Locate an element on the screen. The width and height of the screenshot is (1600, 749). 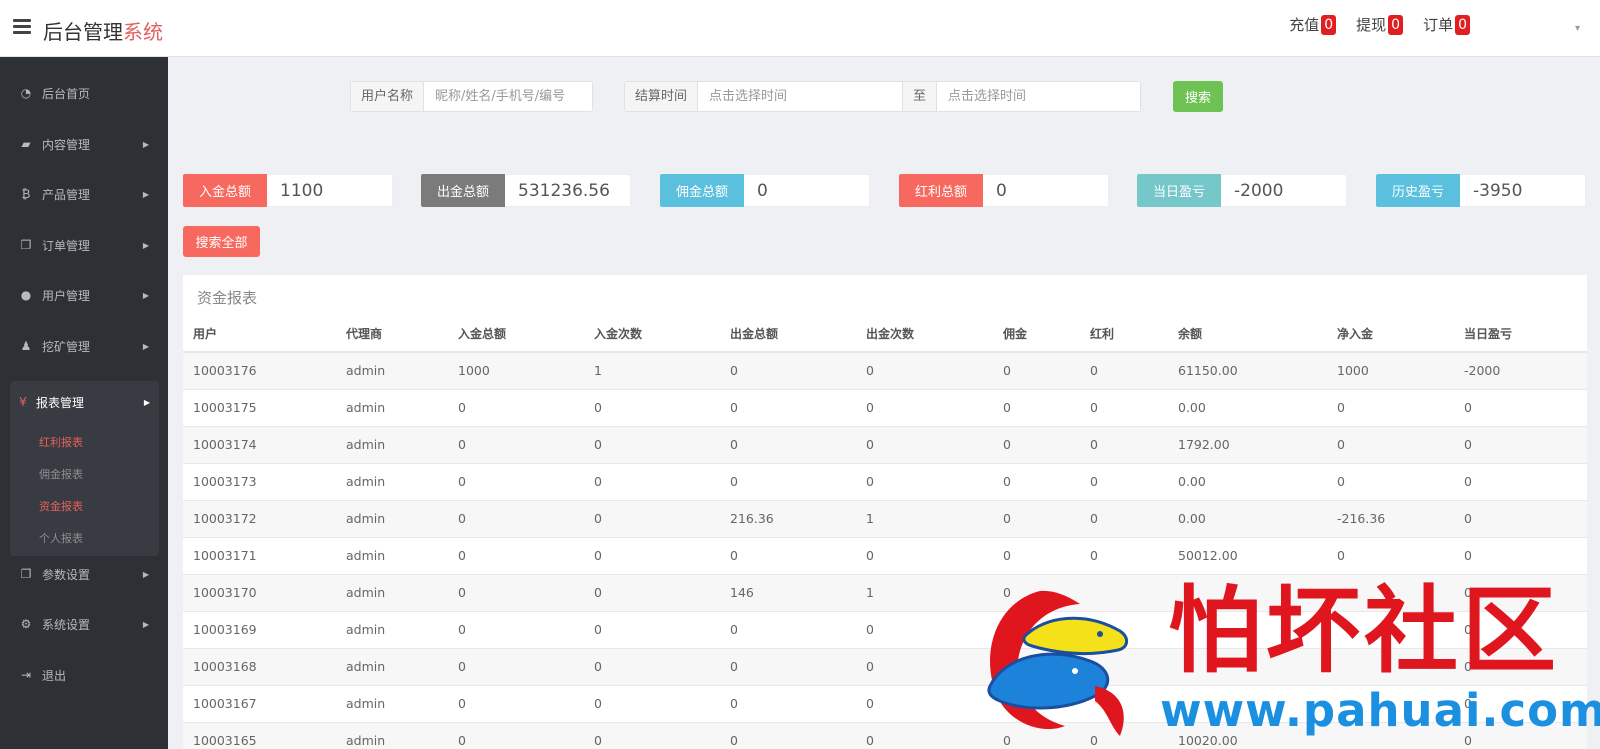
stat-label: 历史盈亏 is located at coordinates (1418, 190).